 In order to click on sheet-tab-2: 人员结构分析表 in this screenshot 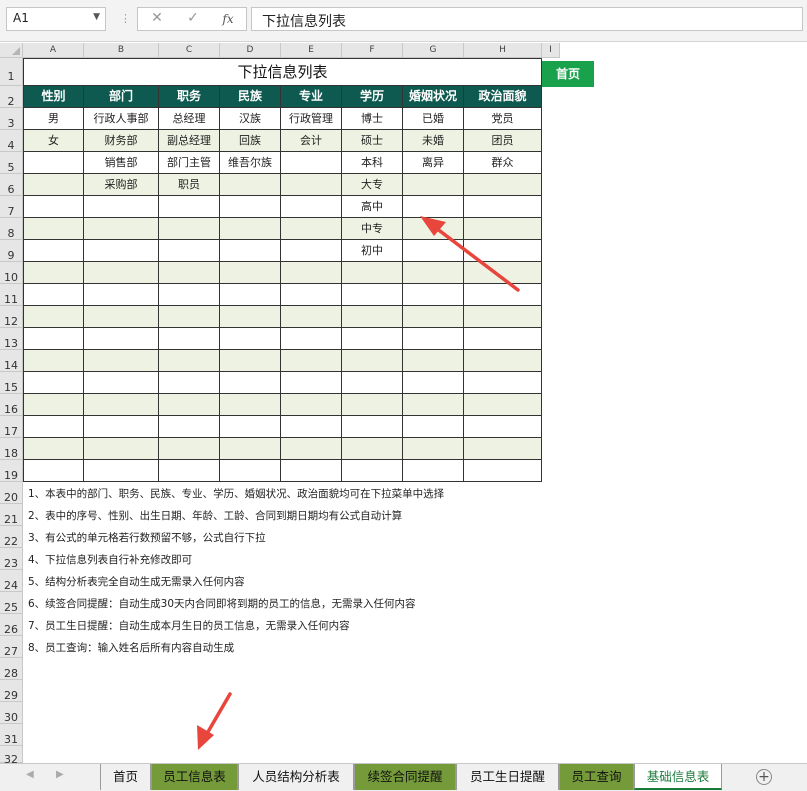, I will do `click(296, 777)`.